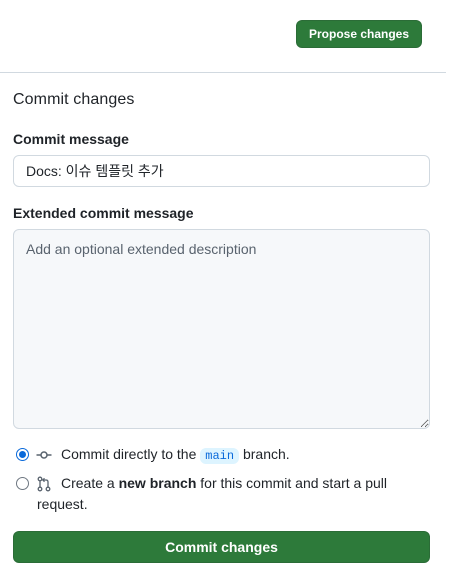  Describe the element at coordinates (71, 139) in the screenshot. I see `commit-message-label: Commit message` at that location.